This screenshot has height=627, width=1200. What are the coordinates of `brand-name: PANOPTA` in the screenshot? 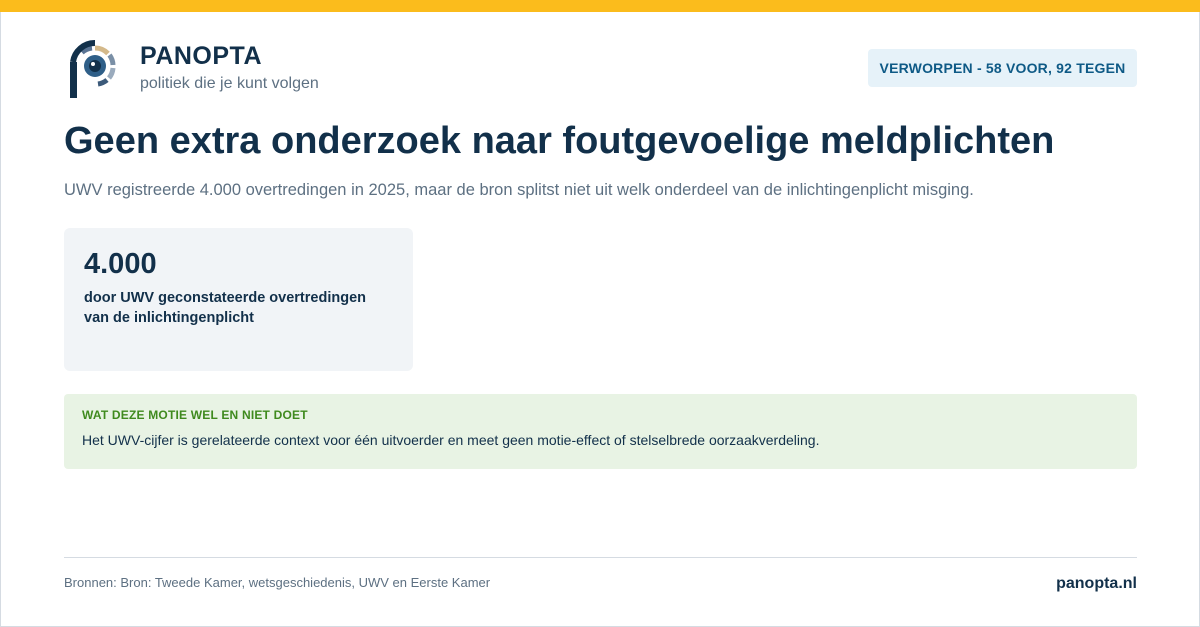 It's located at (201, 56).